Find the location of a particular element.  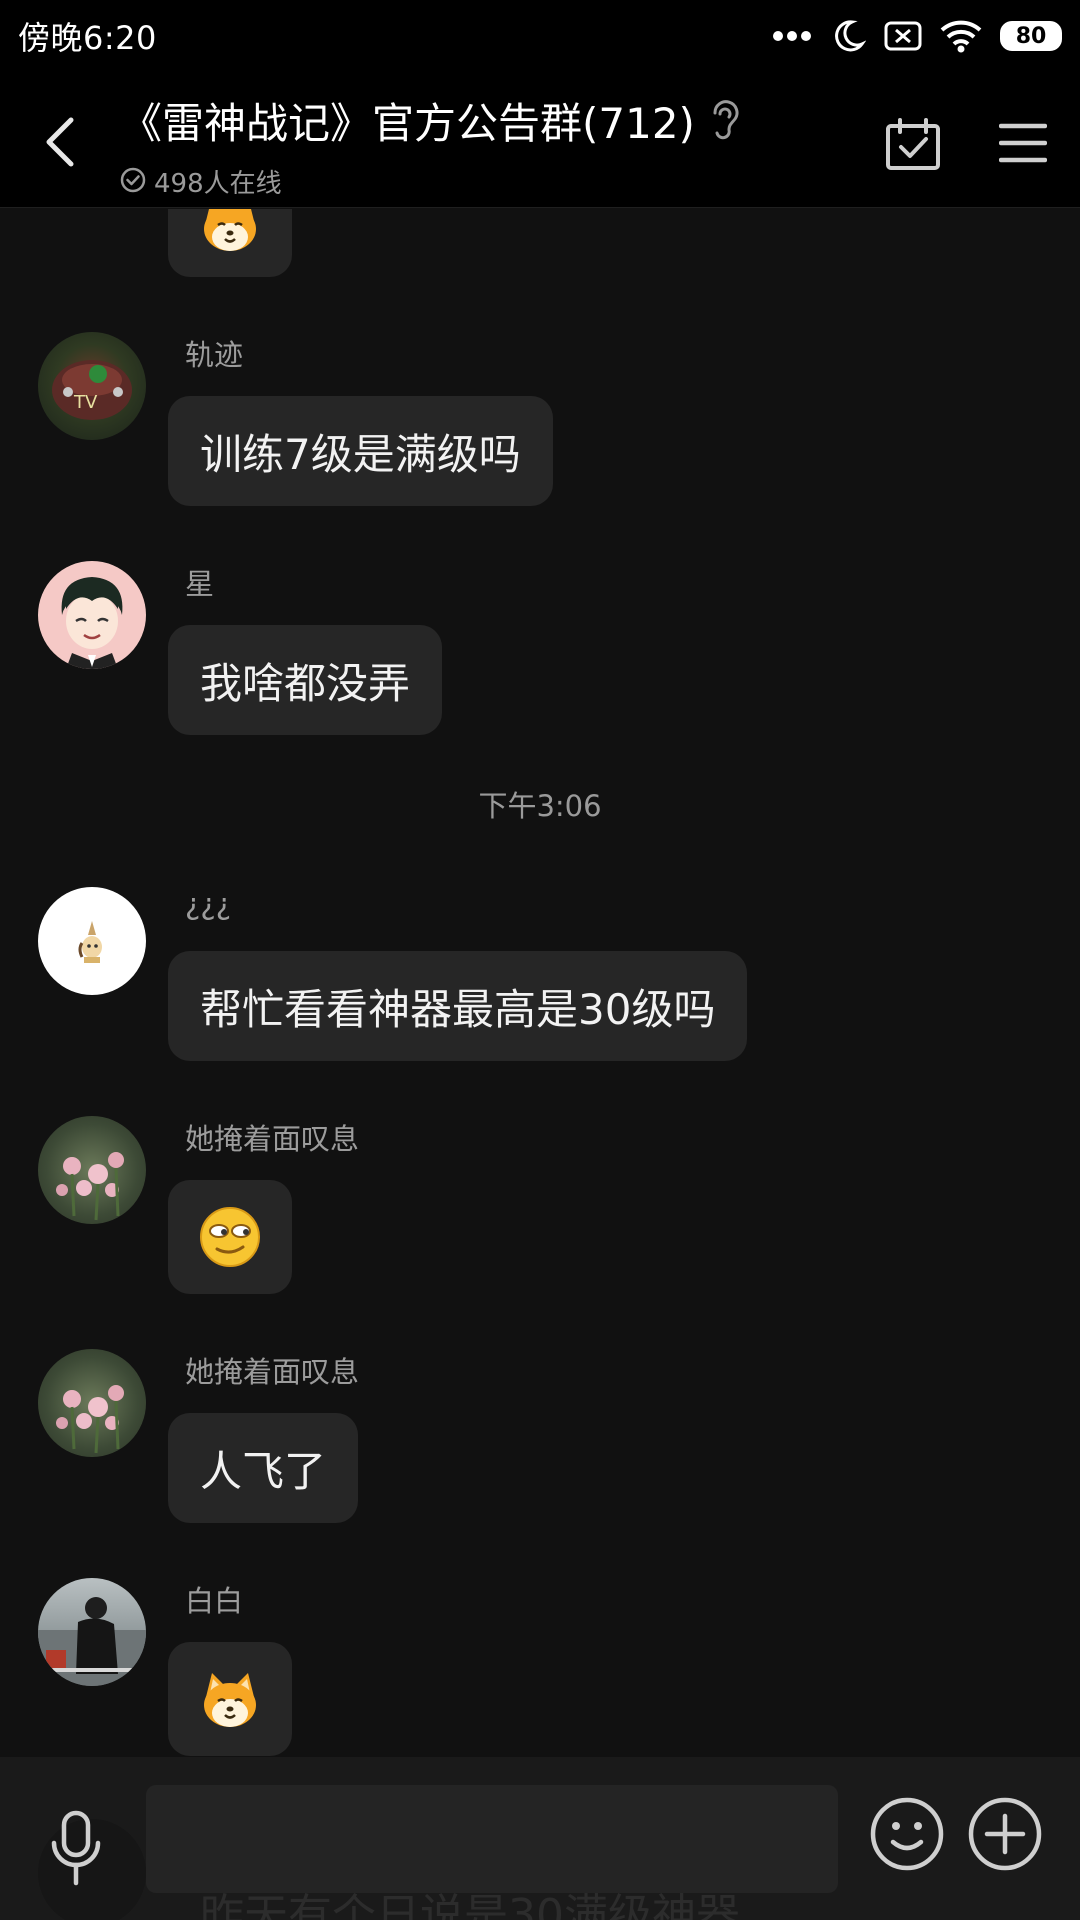

sender-name: ¿¿¿ is located at coordinates (208, 904).